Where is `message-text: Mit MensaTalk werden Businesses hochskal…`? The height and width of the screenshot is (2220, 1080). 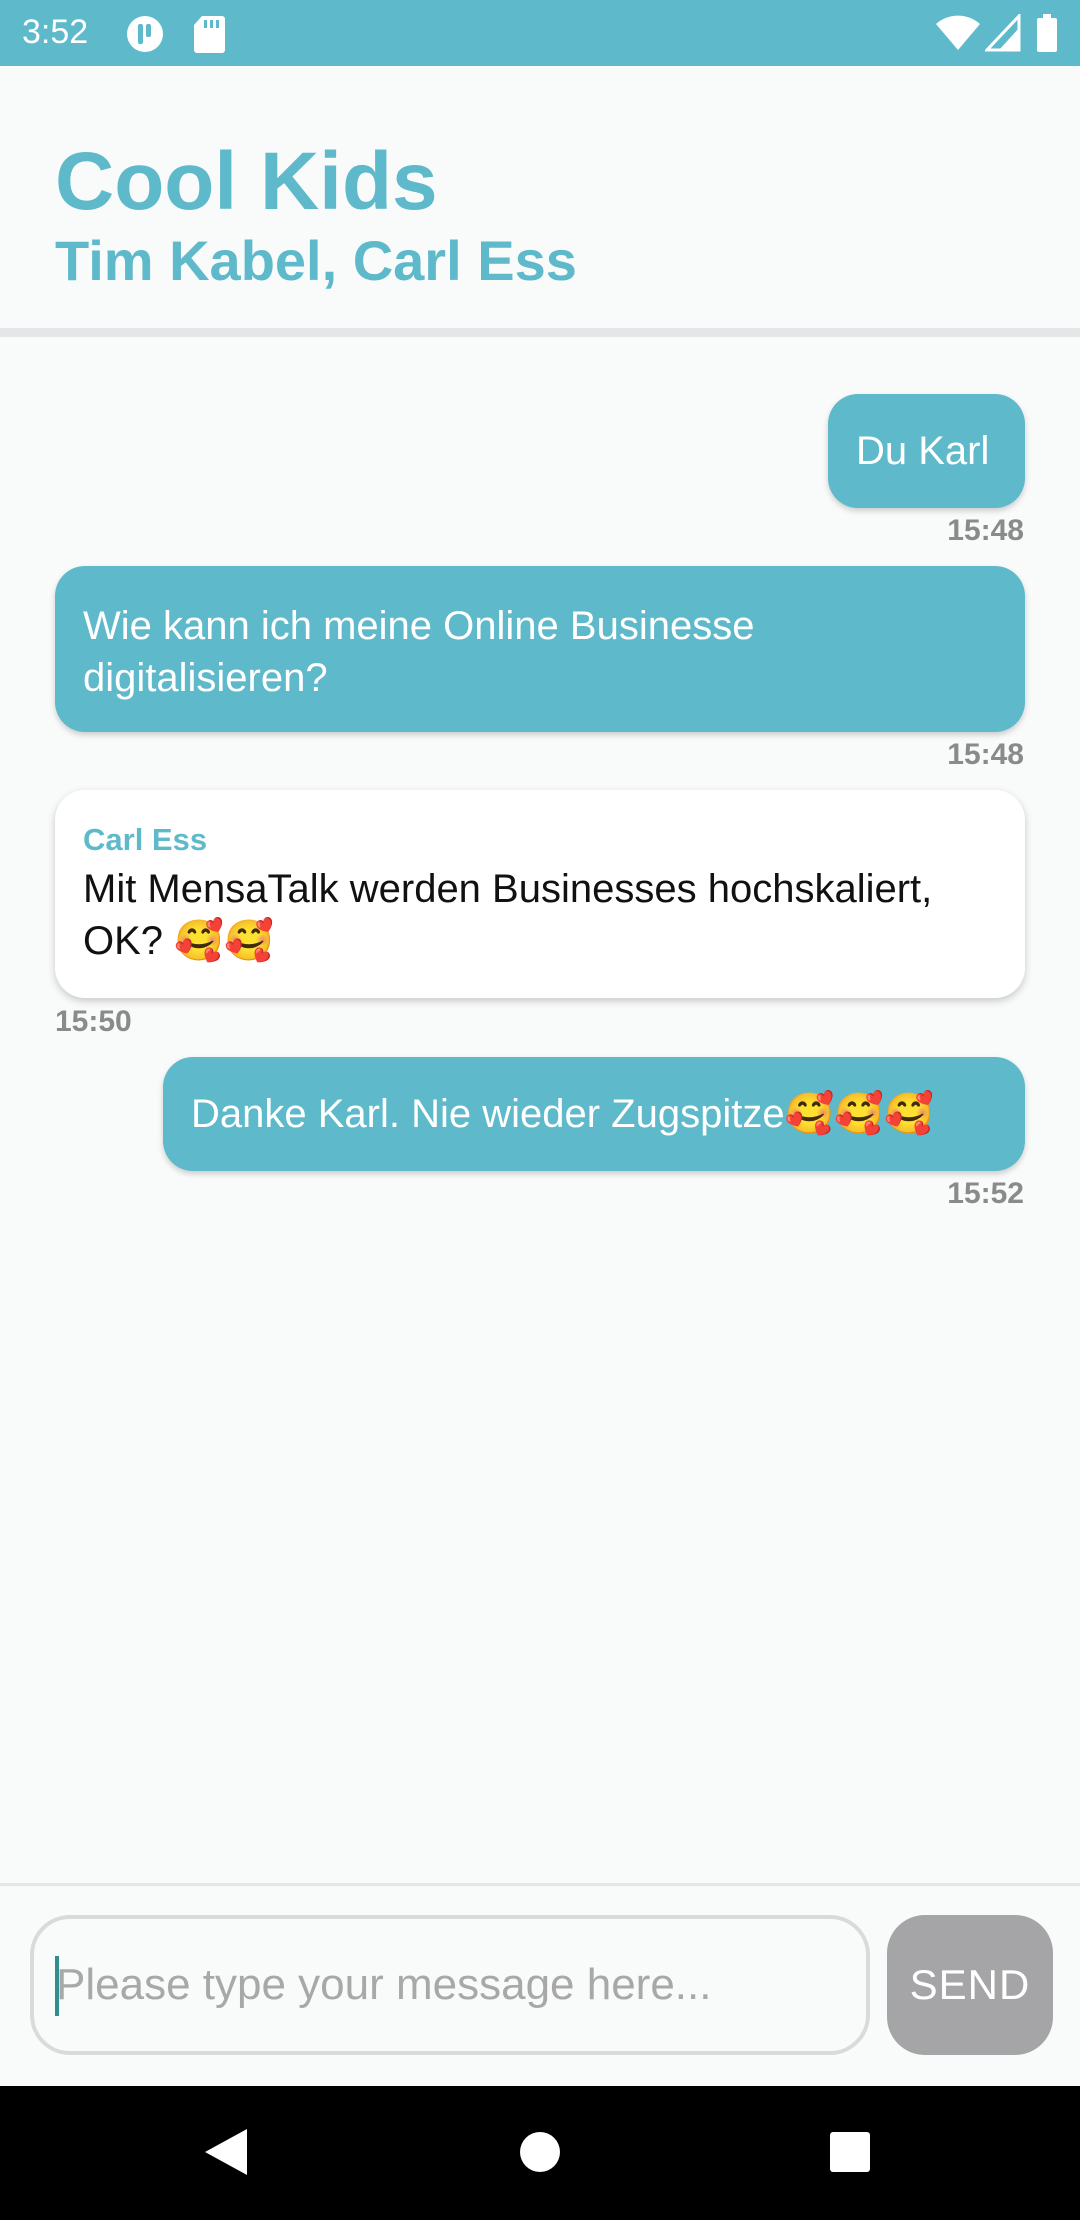
message-text: Mit MensaTalk werden Businesses hochskal… is located at coordinates (508, 915).